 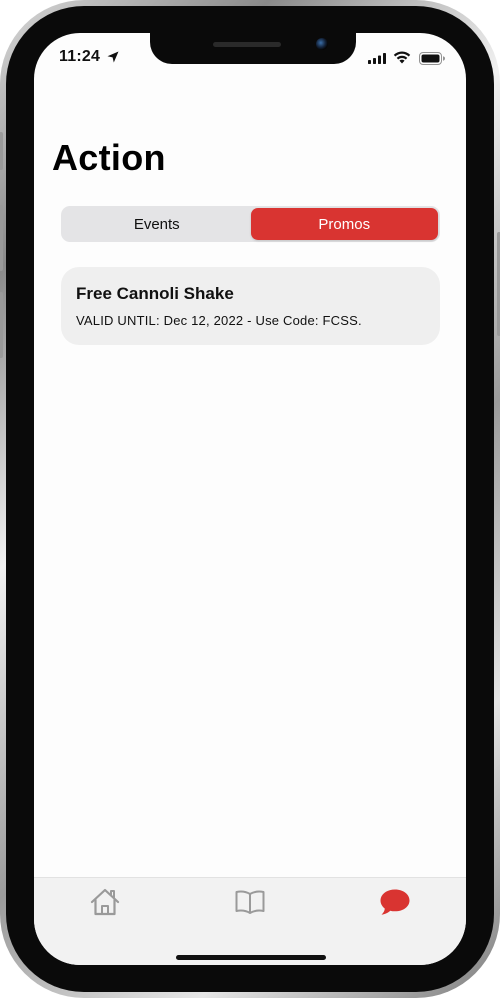 I want to click on segment-events: Events, so click(x=157, y=224).